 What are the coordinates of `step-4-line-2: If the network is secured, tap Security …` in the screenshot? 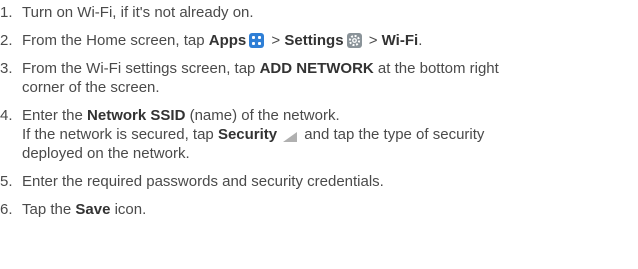 It's located at (328, 134).